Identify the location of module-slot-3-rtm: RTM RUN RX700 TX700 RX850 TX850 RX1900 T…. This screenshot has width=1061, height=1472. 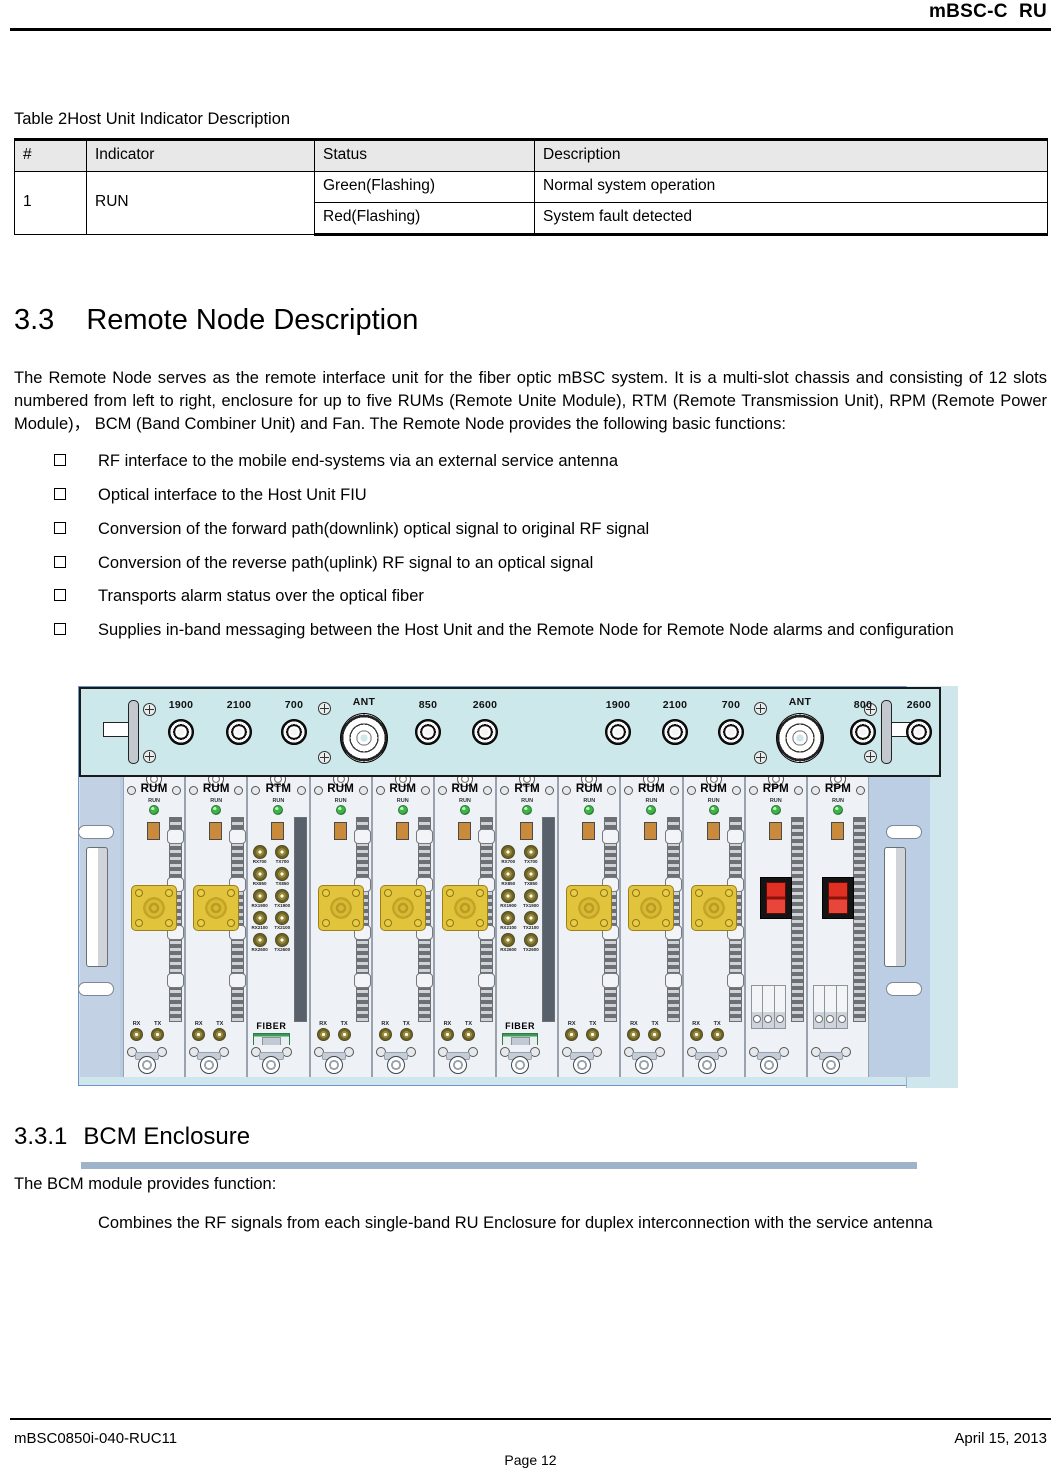
(278, 927).